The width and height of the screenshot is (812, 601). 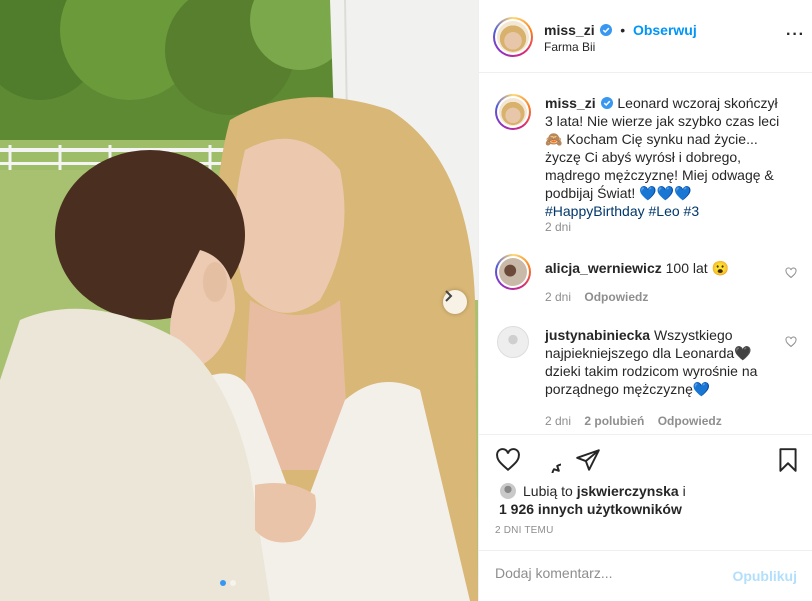 I want to click on next-photo-button, so click(x=455, y=302).